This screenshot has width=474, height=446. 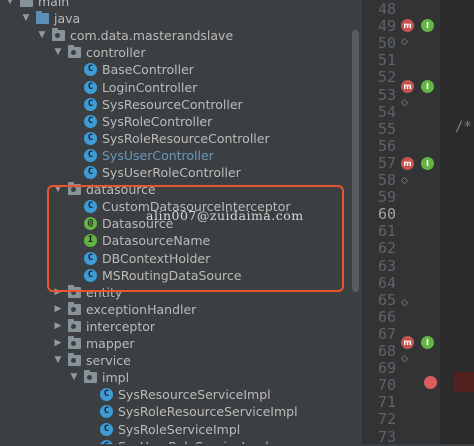 What do you see at coordinates (116, 378) in the screenshot?
I see `tree-item-label: impl` at bounding box center [116, 378].